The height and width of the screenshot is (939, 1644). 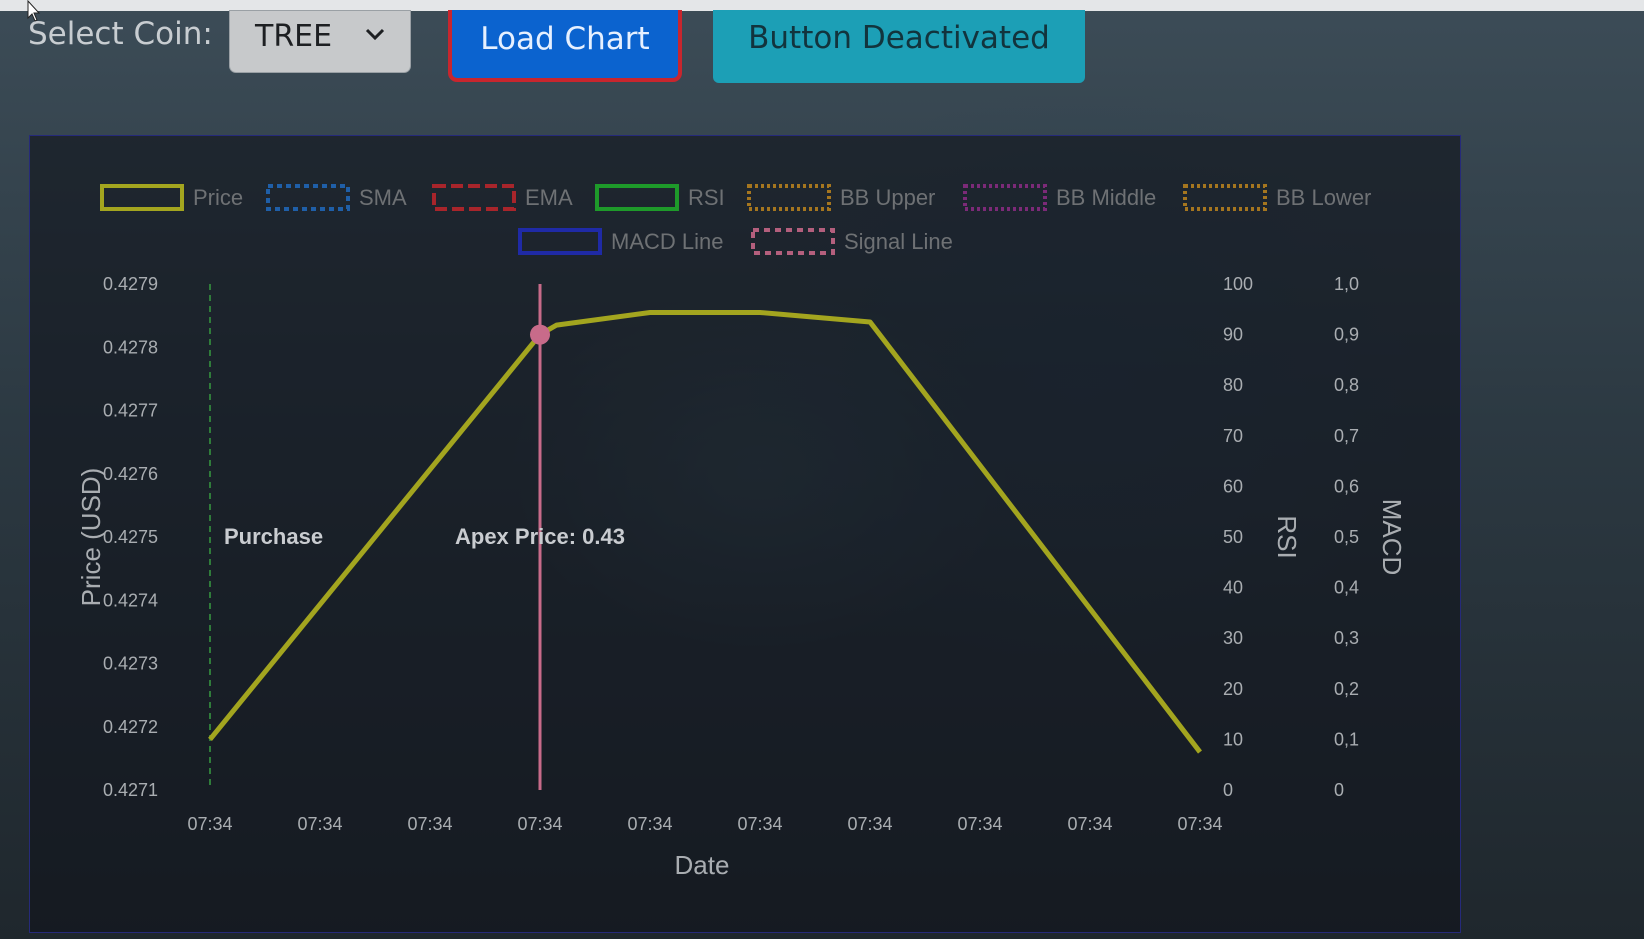 I want to click on rsi-tick-label: 0, so click(x=1228, y=790).